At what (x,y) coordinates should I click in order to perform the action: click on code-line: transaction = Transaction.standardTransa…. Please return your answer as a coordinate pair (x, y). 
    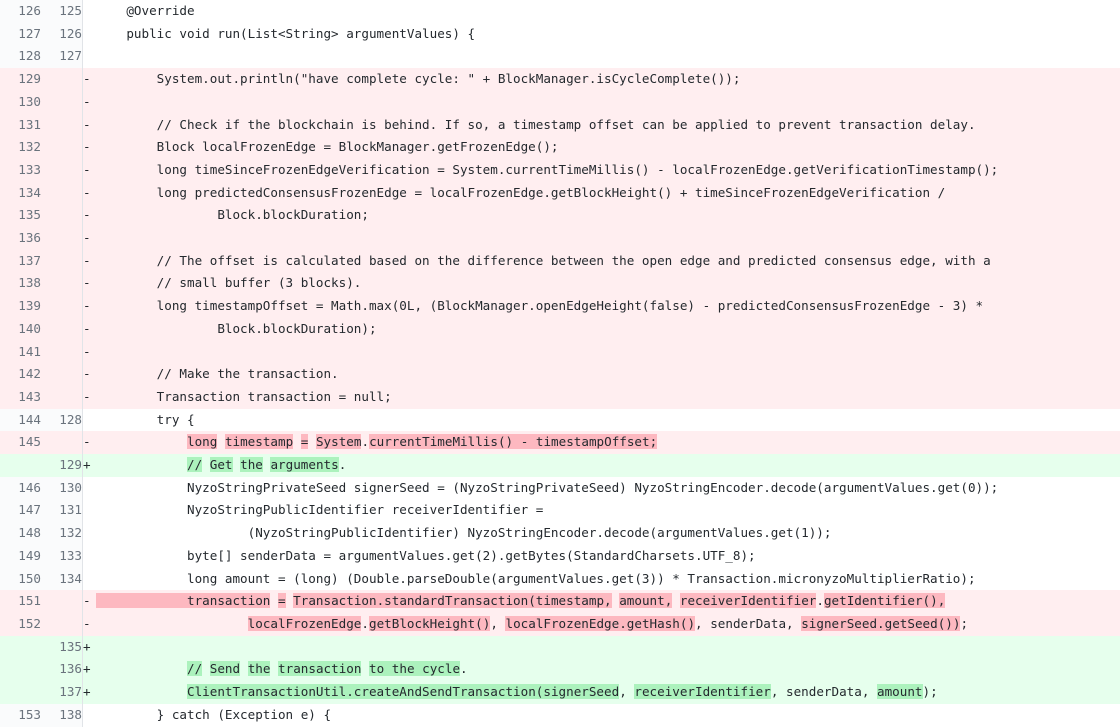
    Looking at the image, I should click on (608, 601).